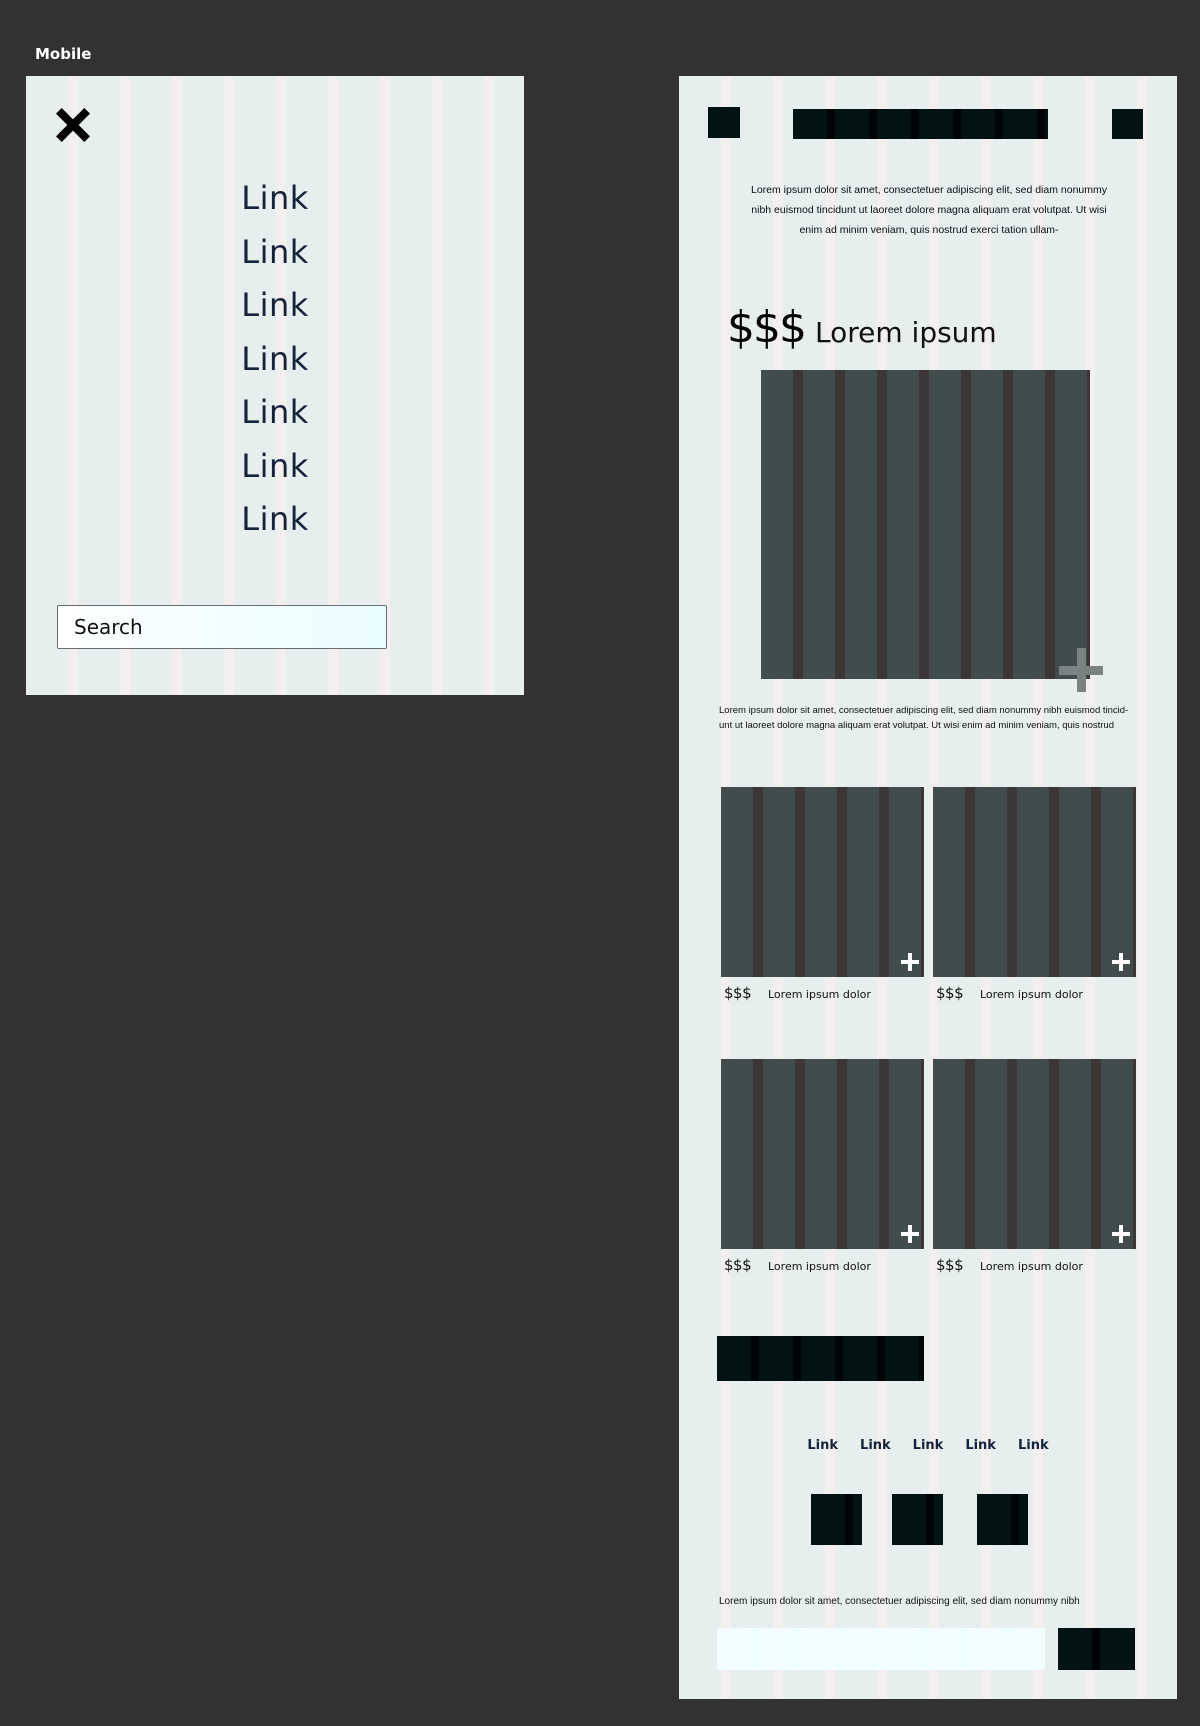 The height and width of the screenshot is (1726, 1200). I want to click on menu-nav: Link Link Link Link Link Link Link, so click(275, 359).